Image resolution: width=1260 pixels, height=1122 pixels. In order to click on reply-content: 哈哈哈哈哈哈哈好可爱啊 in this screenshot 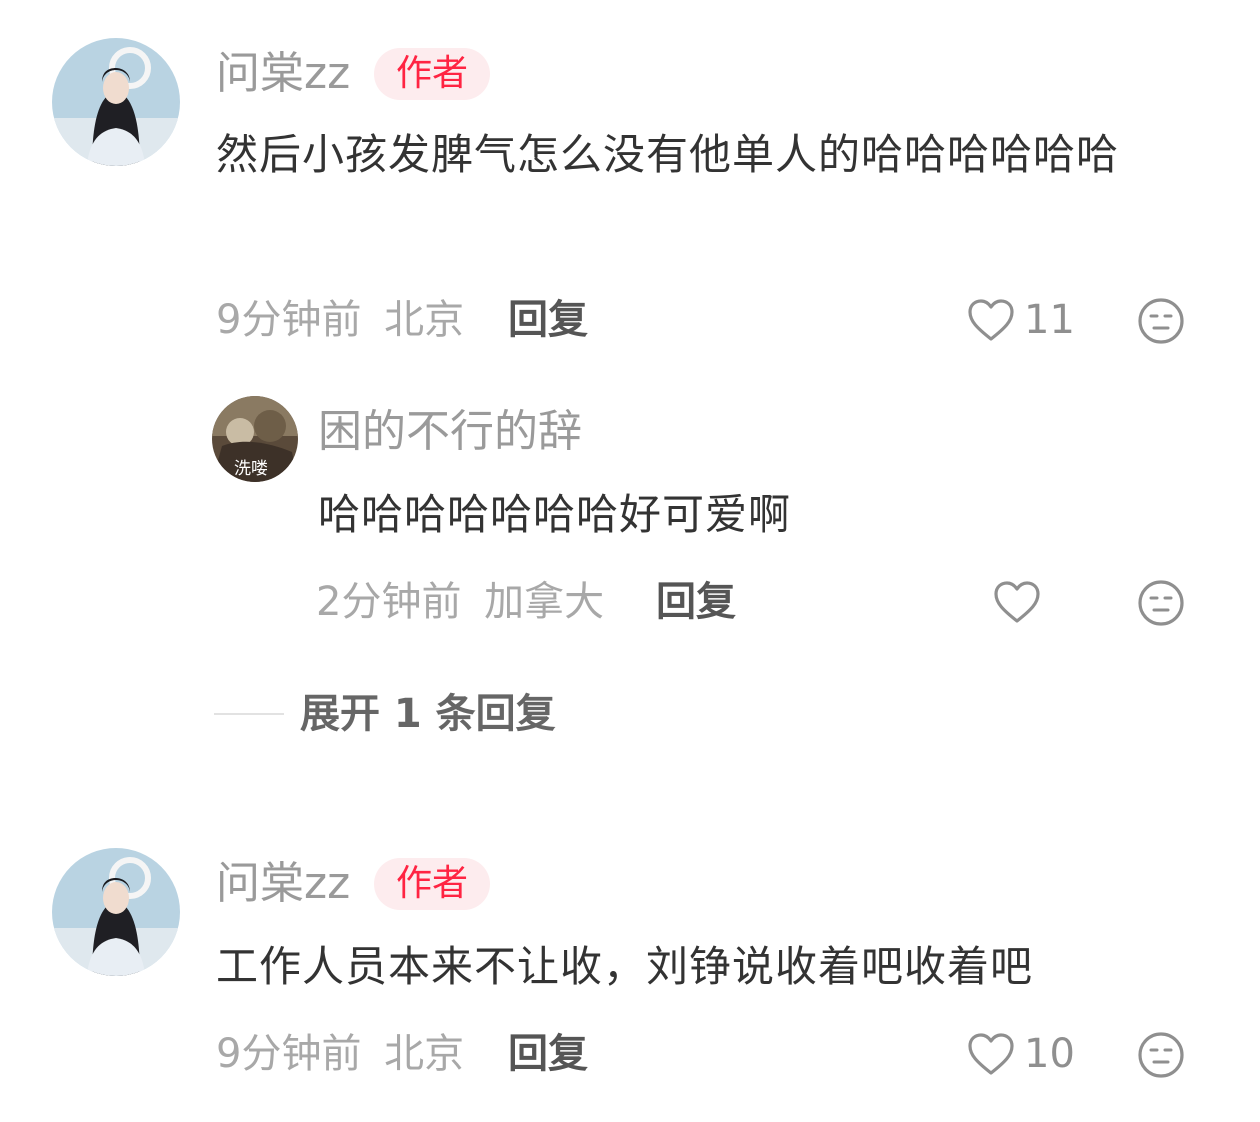, I will do `click(758, 515)`.